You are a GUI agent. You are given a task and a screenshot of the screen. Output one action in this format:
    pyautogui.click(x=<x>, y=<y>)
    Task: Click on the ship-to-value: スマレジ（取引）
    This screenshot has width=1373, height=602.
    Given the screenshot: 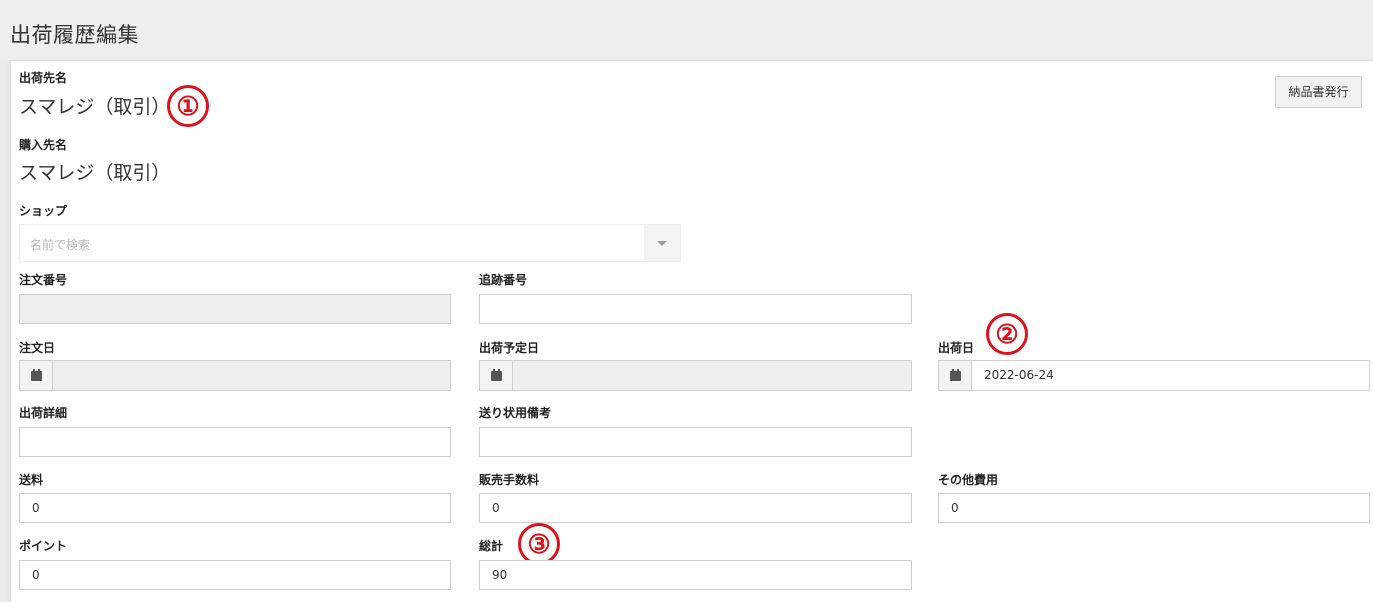 What is the action you would take?
    pyautogui.click(x=95, y=107)
    